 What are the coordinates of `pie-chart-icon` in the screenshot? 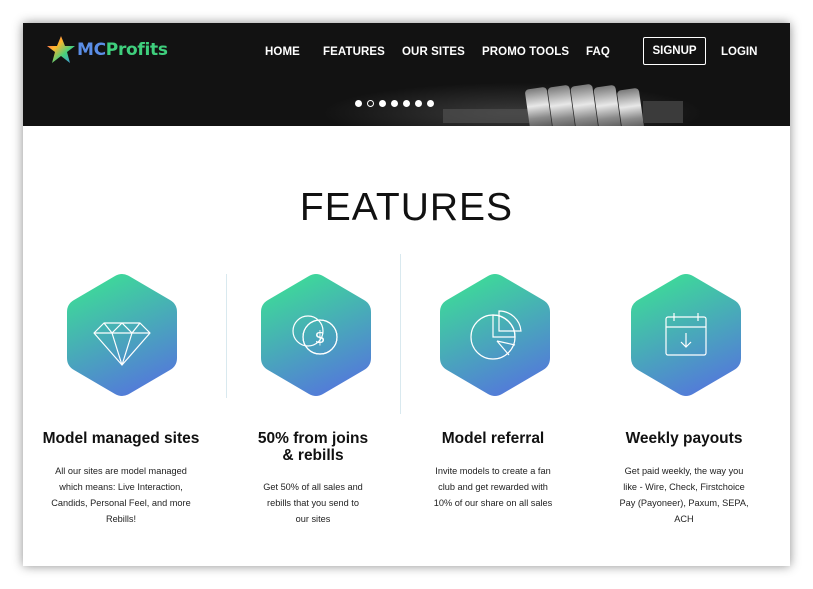 It's located at (495, 335).